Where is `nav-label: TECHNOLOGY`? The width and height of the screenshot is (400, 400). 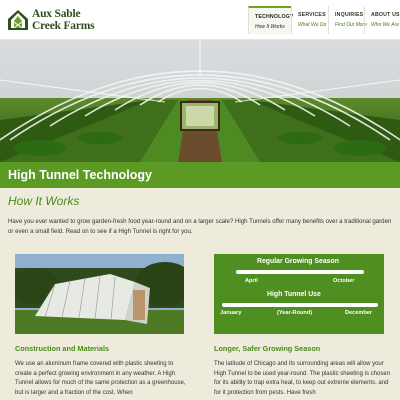
nav-label: TECHNOLOGY is located at coordinates (274, 17).